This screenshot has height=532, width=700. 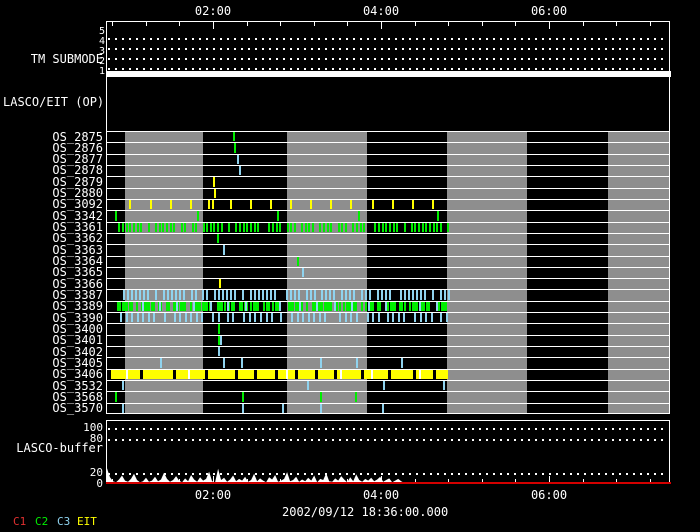 I want to click on time-label-top: 02:00, so click(x=213, y=11).